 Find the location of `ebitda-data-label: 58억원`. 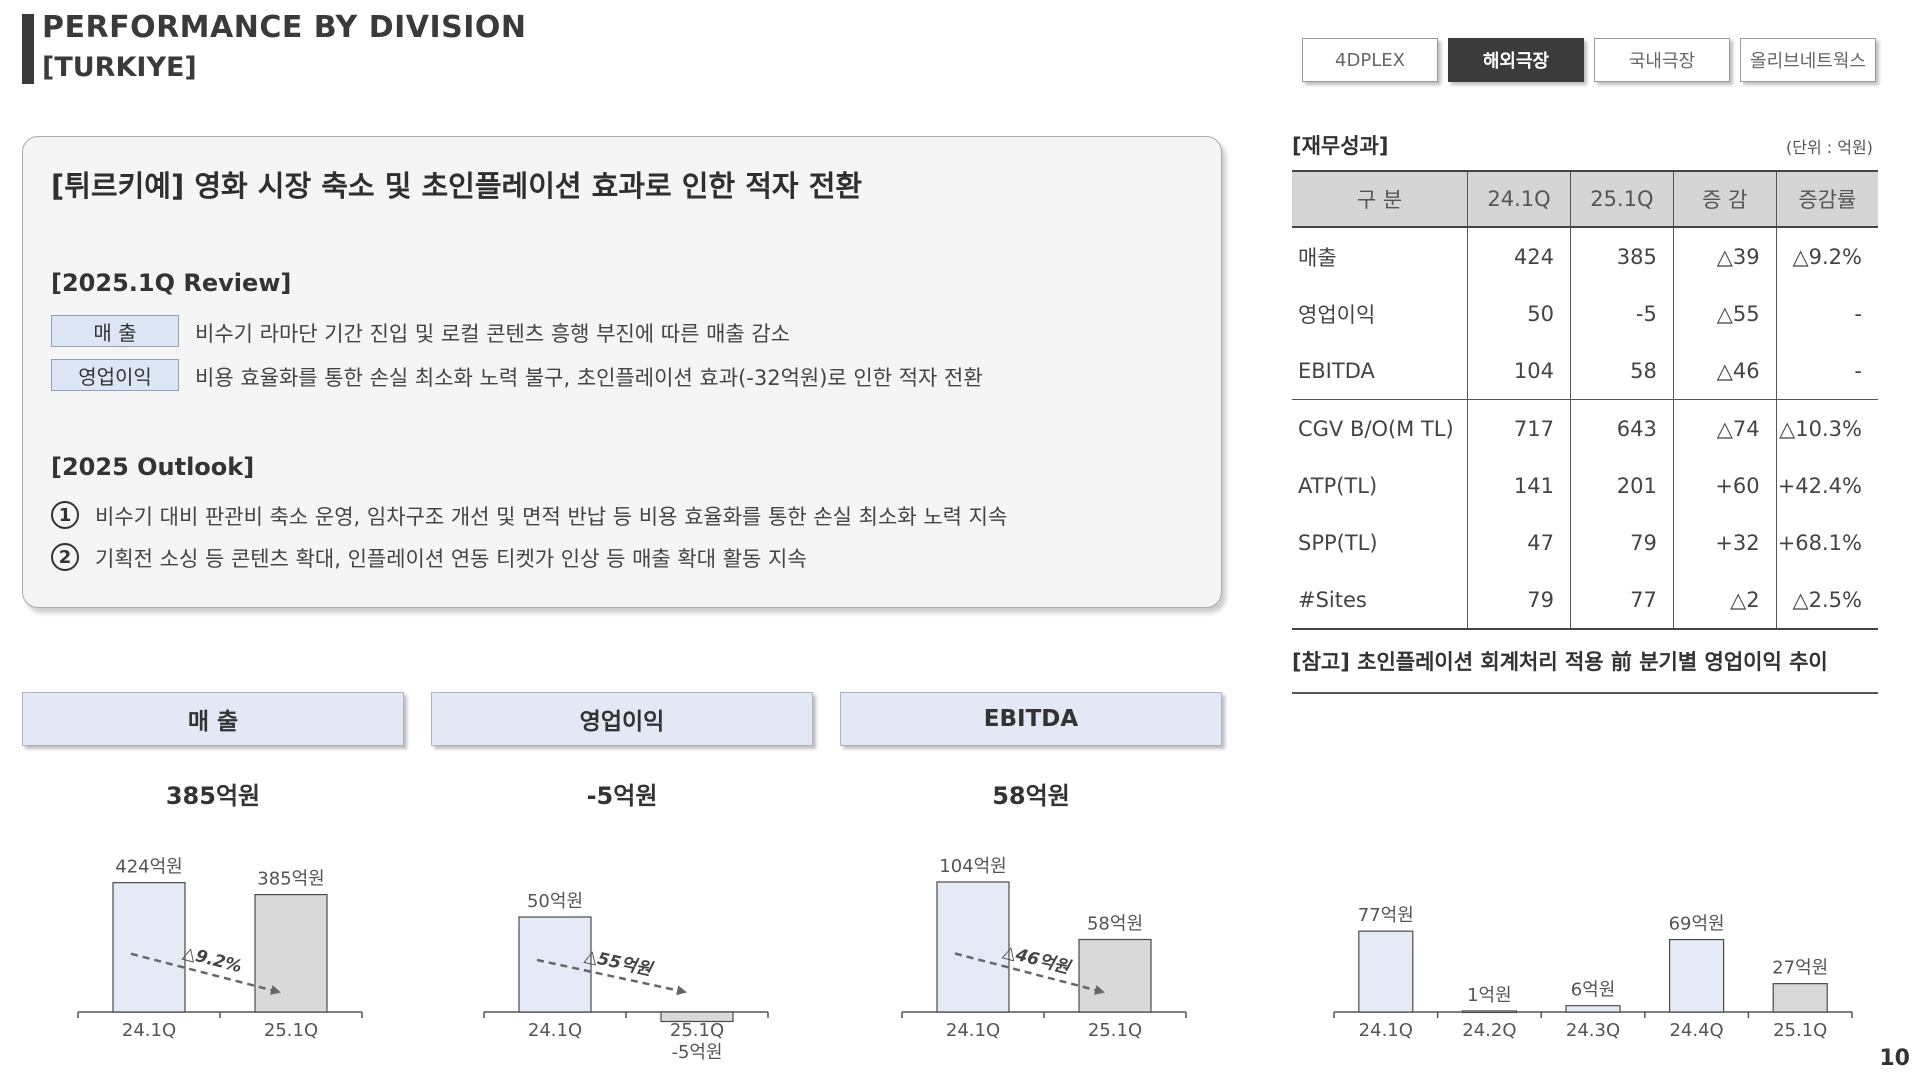

ebitda-data-label: 58억원 is located at coordinates (1115, 924).